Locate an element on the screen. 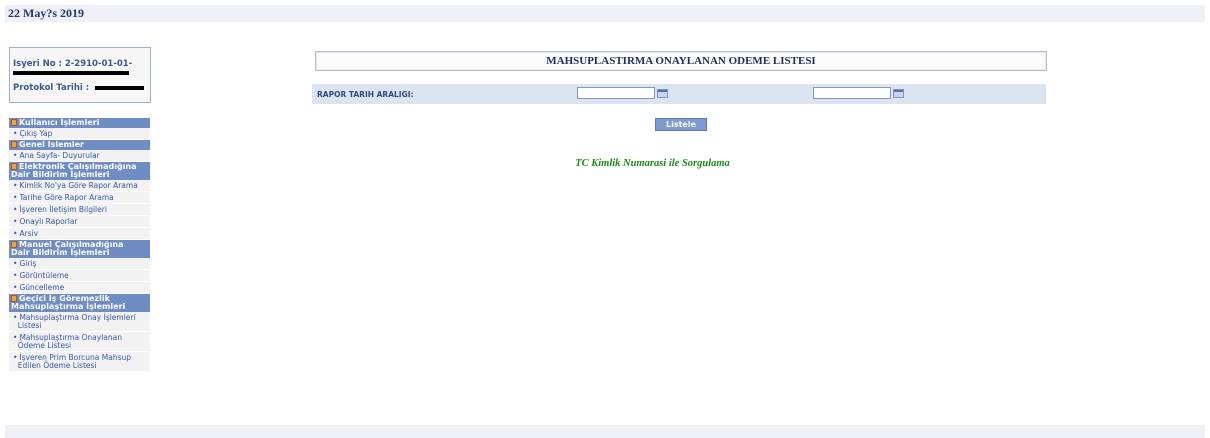  date-range-filter: RAPOR TARIH ARALIGI: is located at coordinates (679, 94).